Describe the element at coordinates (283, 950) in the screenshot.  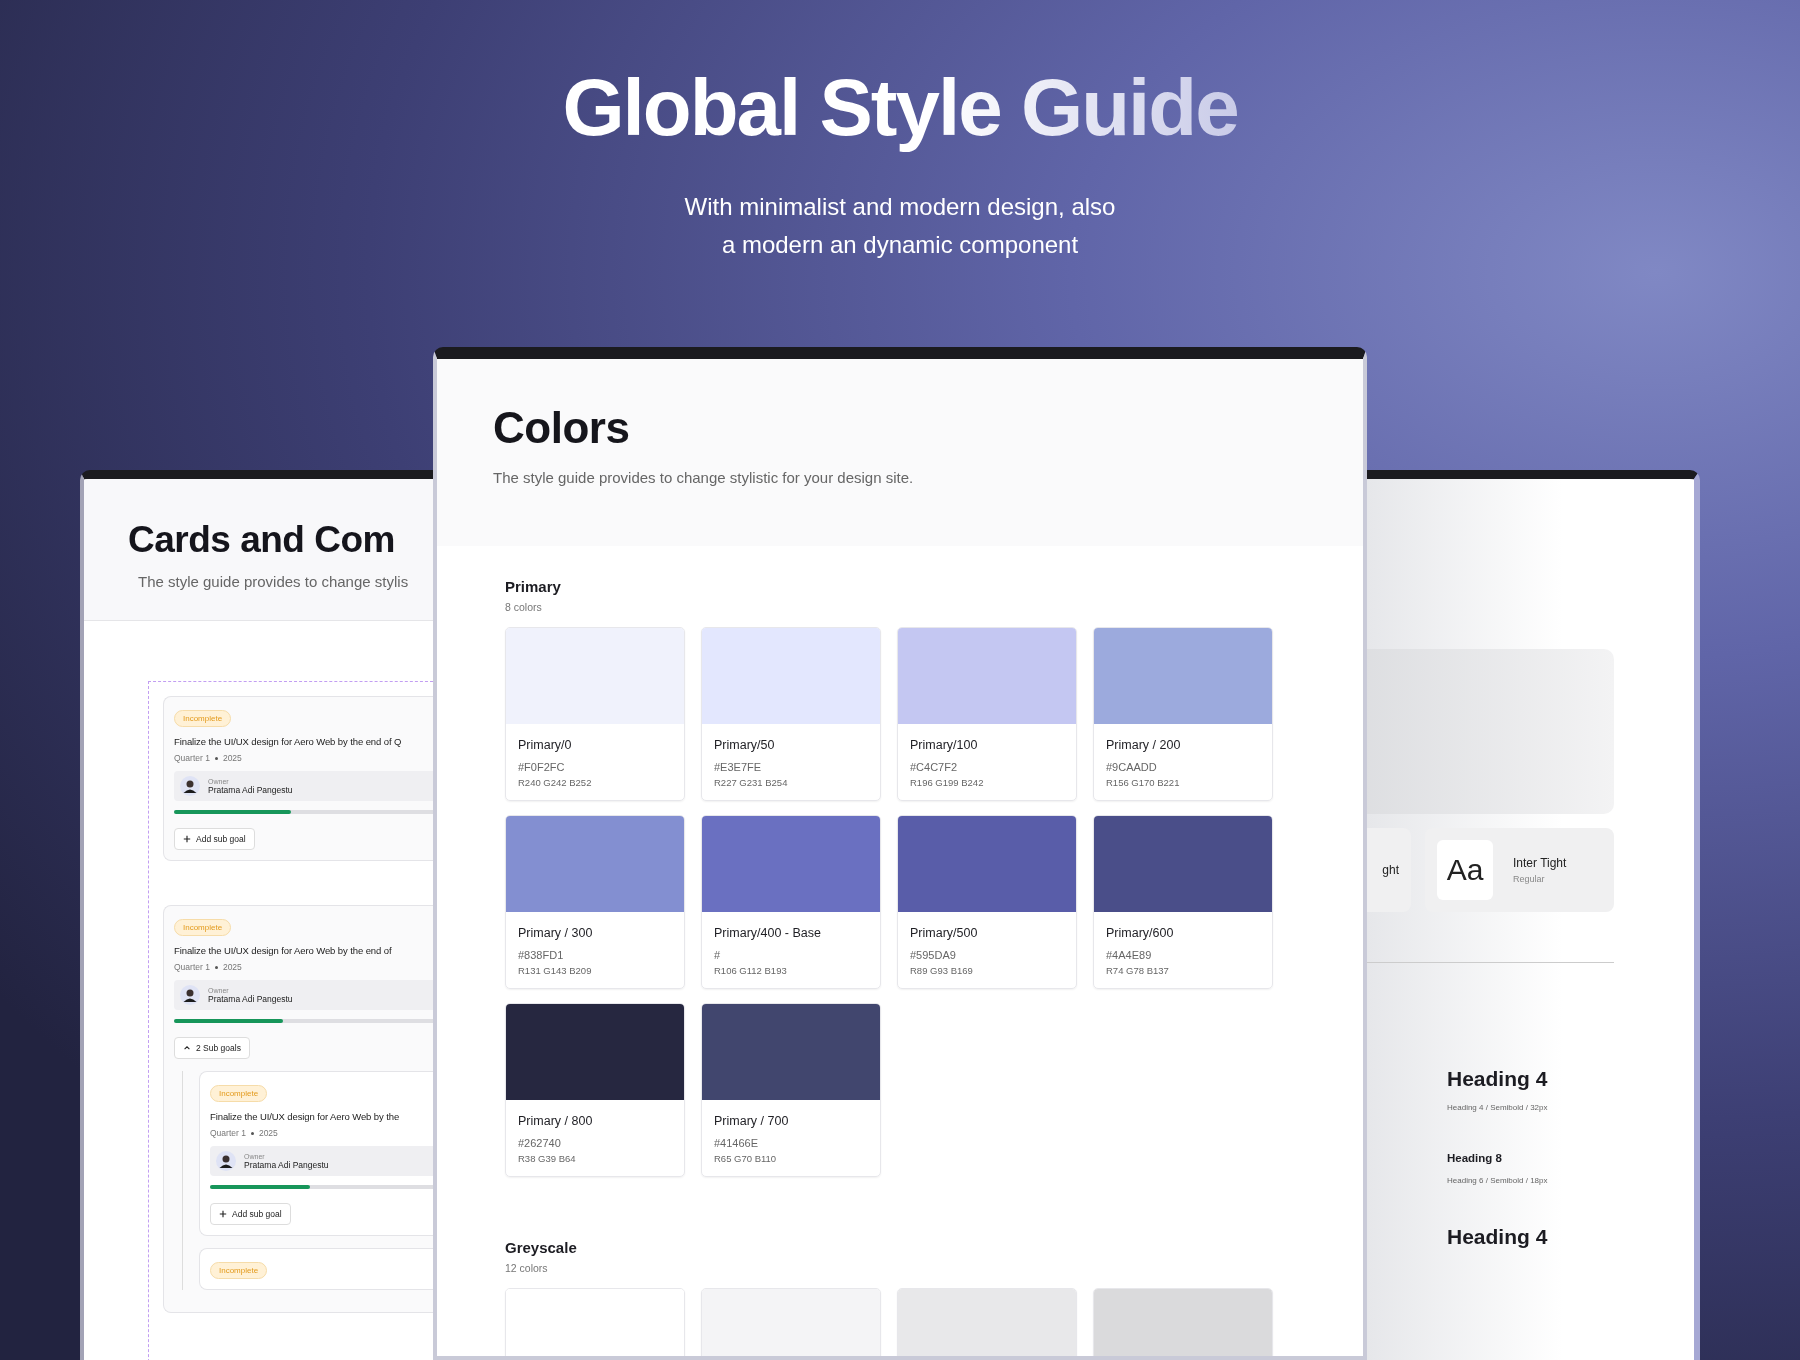
I see `goal-title: Finalize the UI/UX design for Aero Web by the end of` at that location.